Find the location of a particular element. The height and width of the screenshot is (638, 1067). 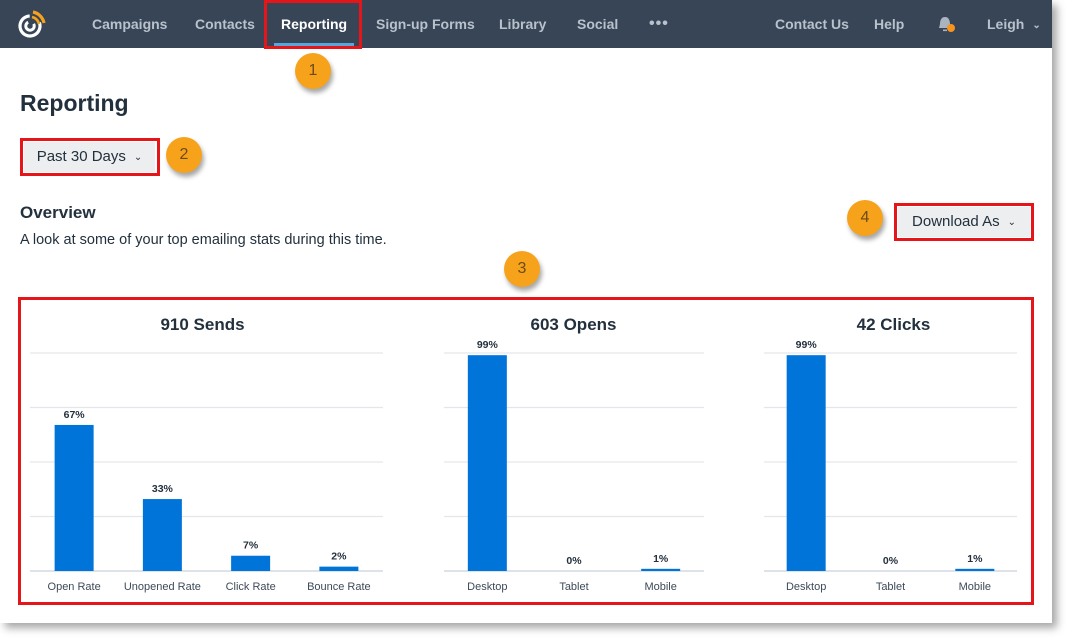

date-range-value: Past 30 Days is located at coordinates (81, 156).